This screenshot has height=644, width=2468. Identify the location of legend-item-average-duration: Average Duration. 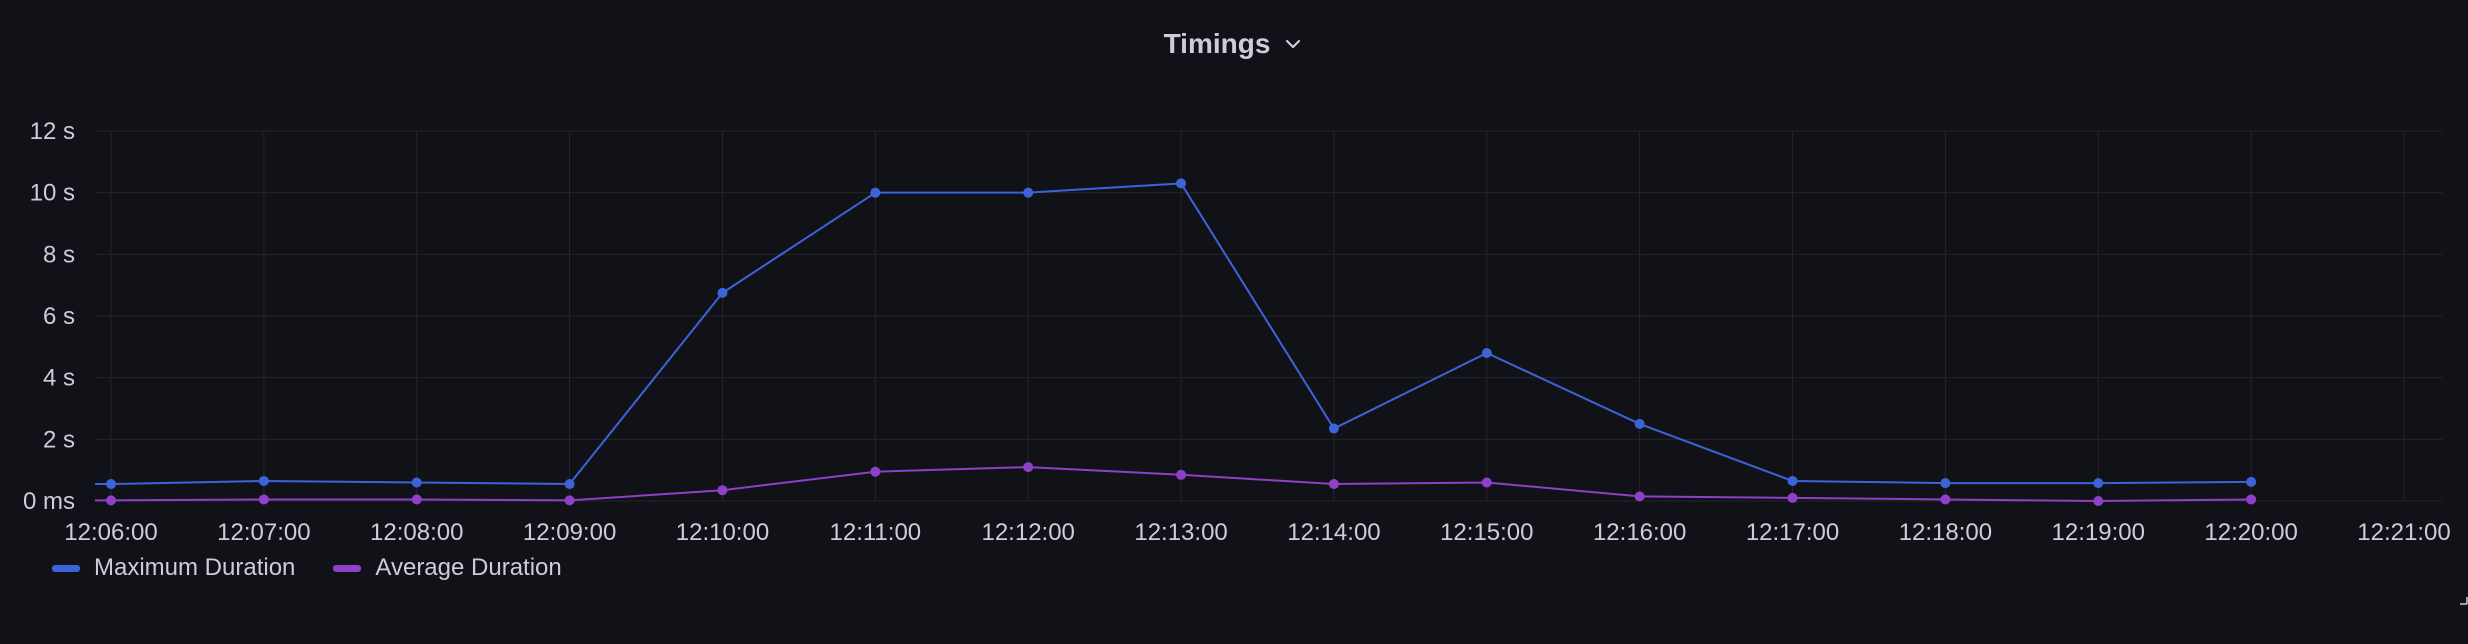
(447, 568).